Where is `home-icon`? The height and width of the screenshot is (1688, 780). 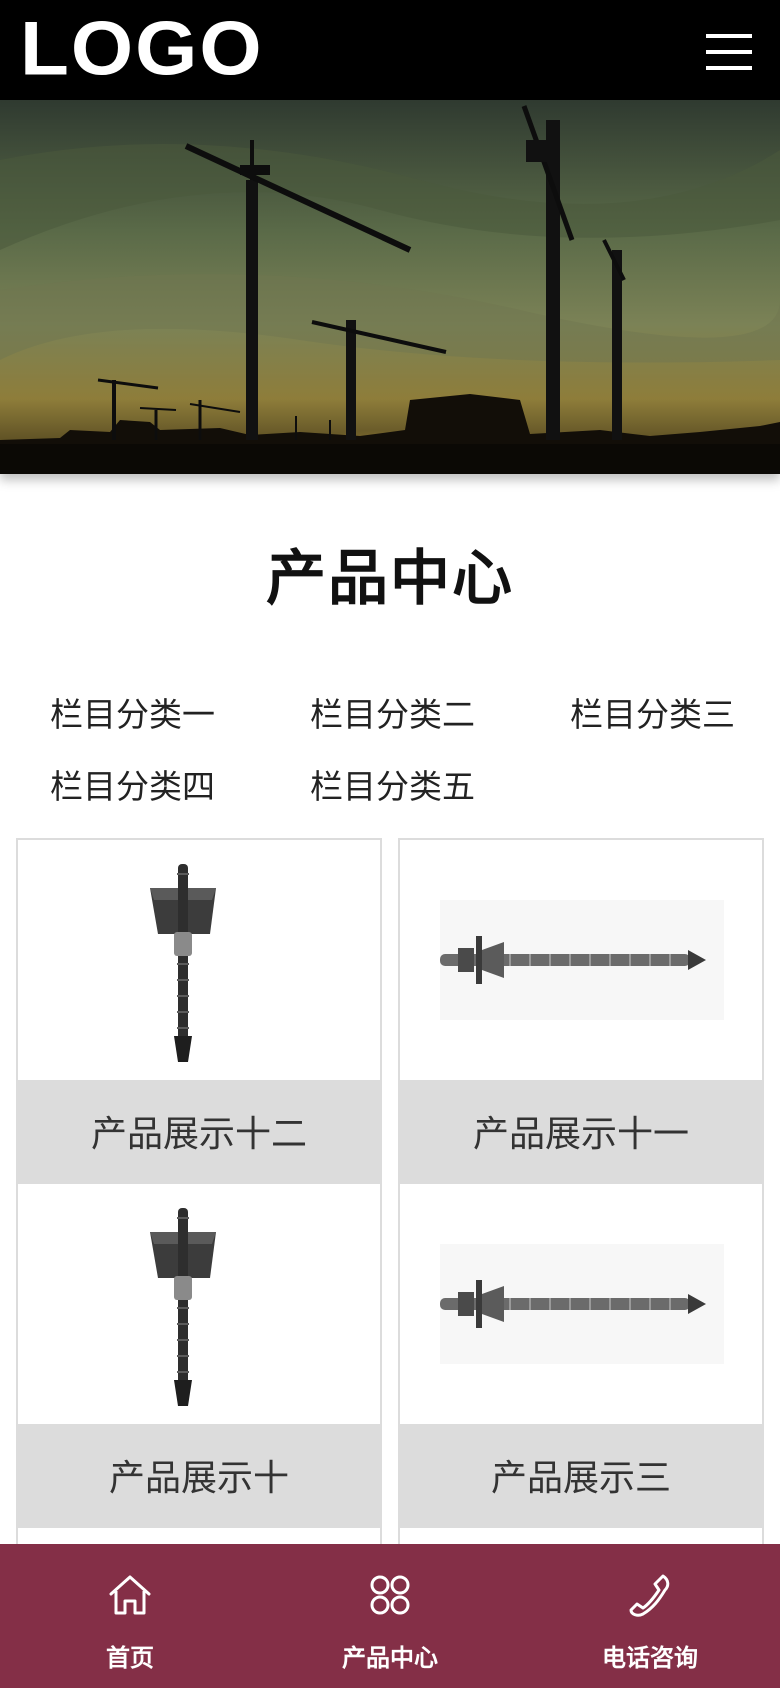
home-icon is located at coordinates (130, 1595).